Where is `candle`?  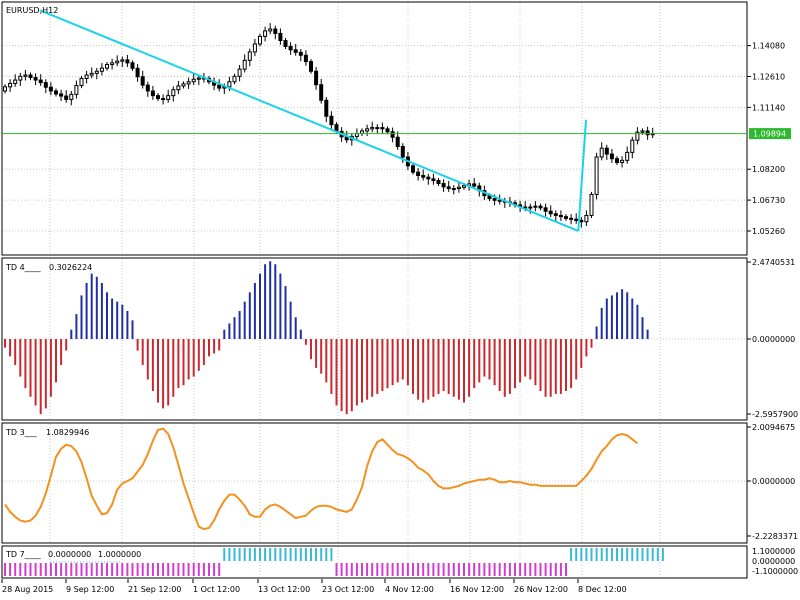
candle is located at coordinates (591, 204).